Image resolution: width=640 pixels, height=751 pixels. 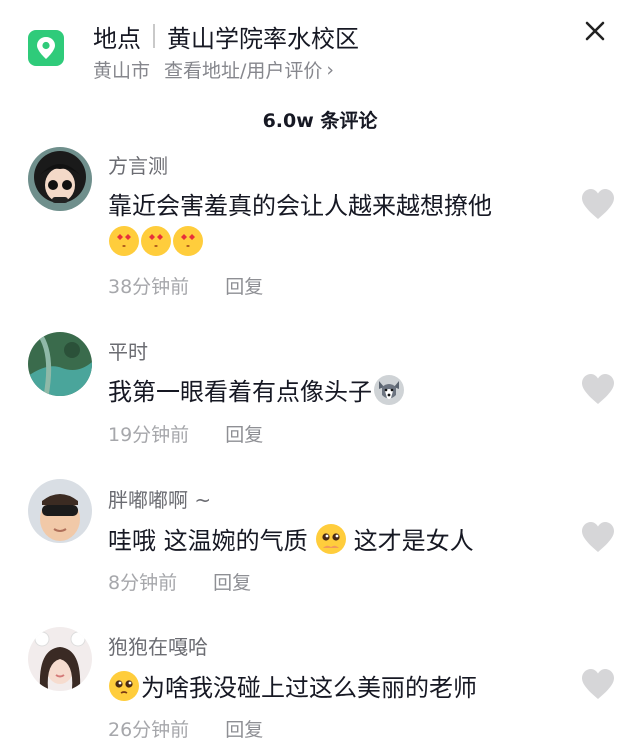 What do you see at coordinates (138, 164) in the screenshot?
I see `comment-username: 方言测` at bounding box center [138, 164].